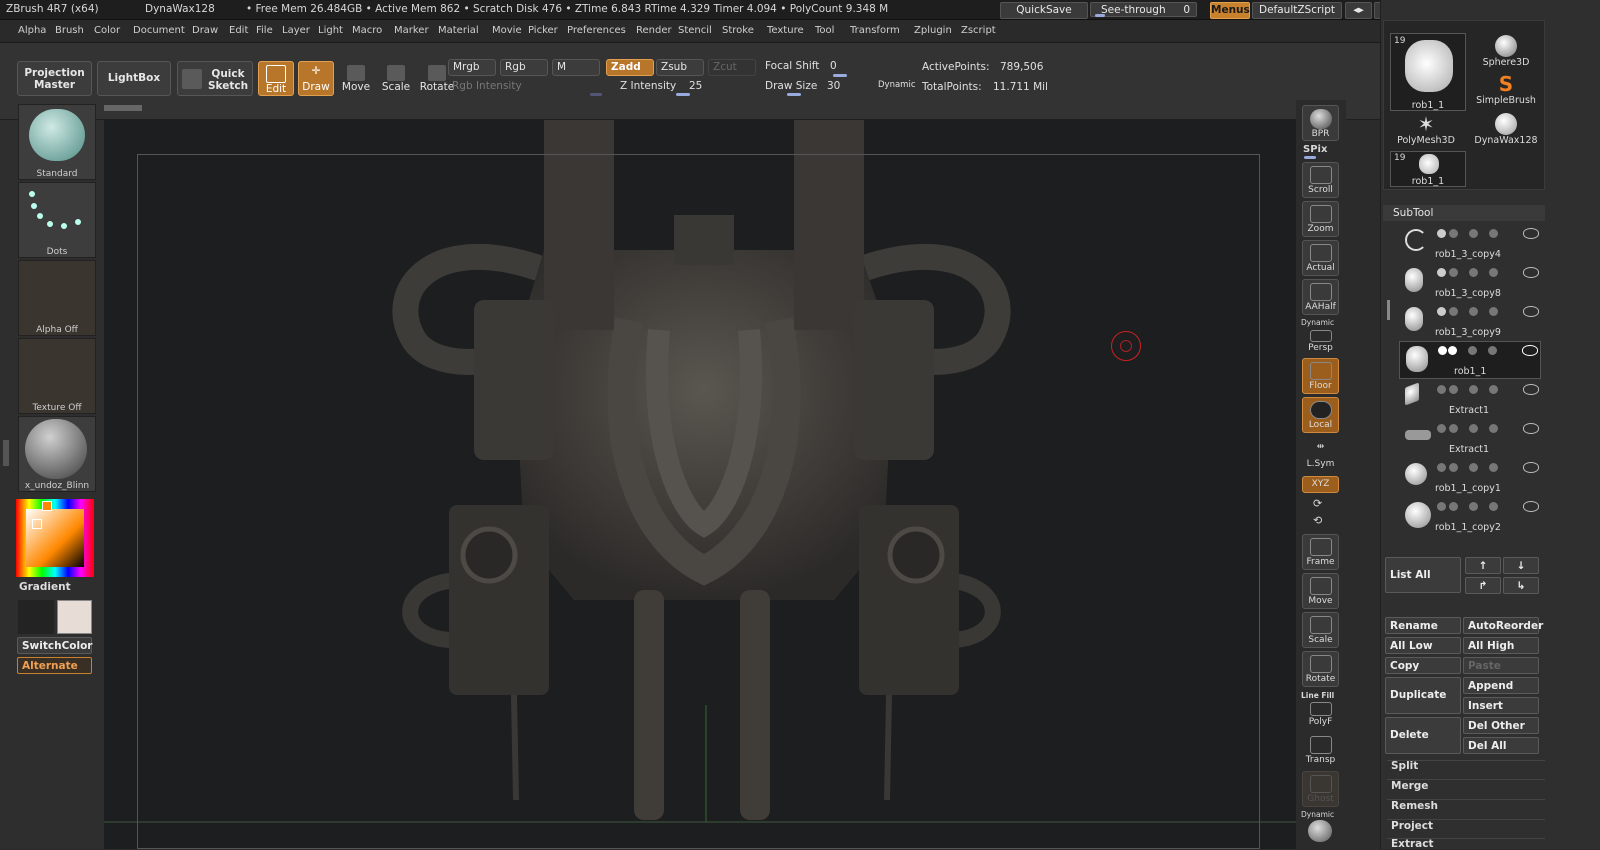 The image size is (1600, 850). What do you see at coordinates (1506, 89) in the screenshot?
I see `simplebrush-tool: S SimpleBrush` at bounding box center [1506, 89].